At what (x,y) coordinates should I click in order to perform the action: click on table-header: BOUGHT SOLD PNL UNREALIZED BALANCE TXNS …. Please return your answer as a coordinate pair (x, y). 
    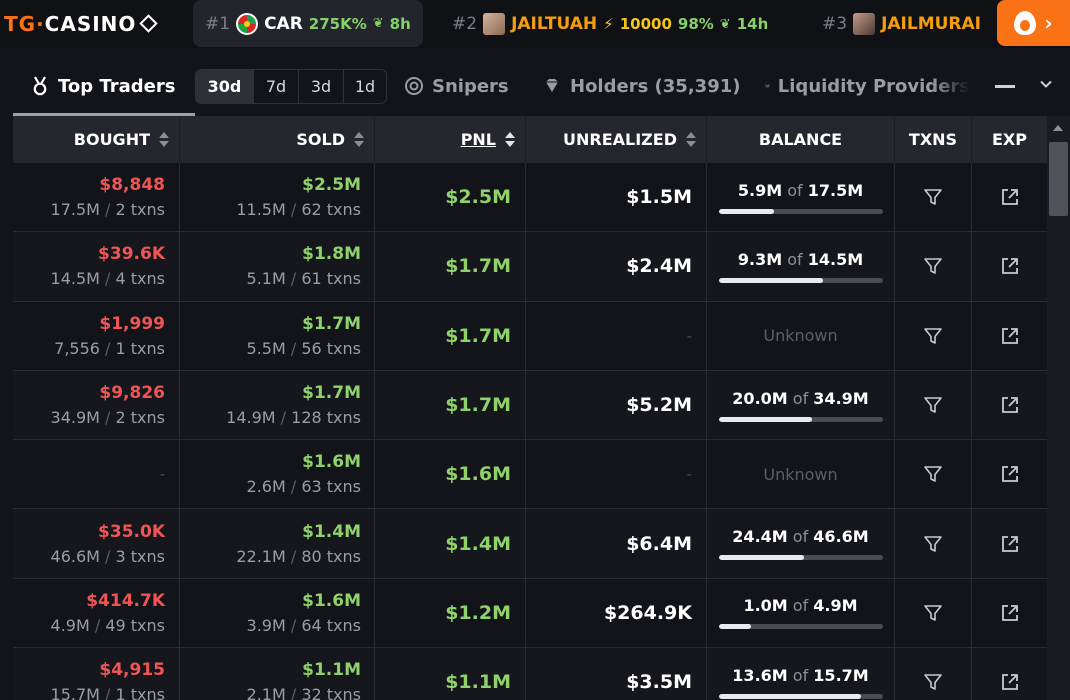
    Looking at the image, I should click on (530, 139).